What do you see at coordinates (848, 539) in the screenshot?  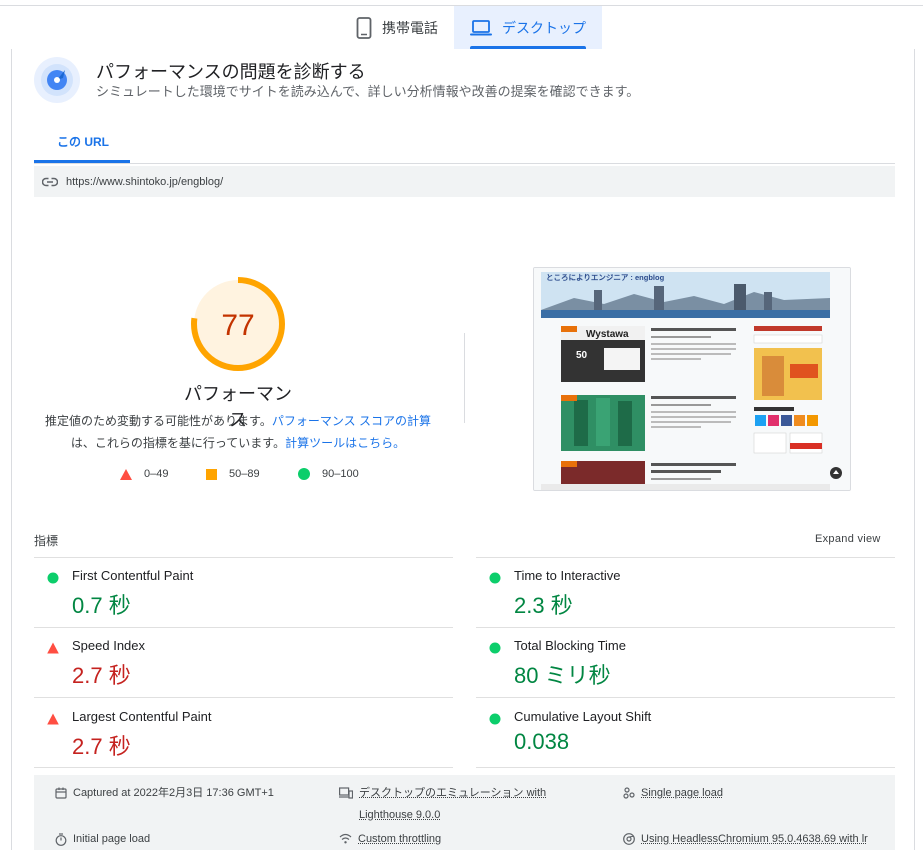 I see `expand-view-button: Expand view` at bounding box center [848, 539].